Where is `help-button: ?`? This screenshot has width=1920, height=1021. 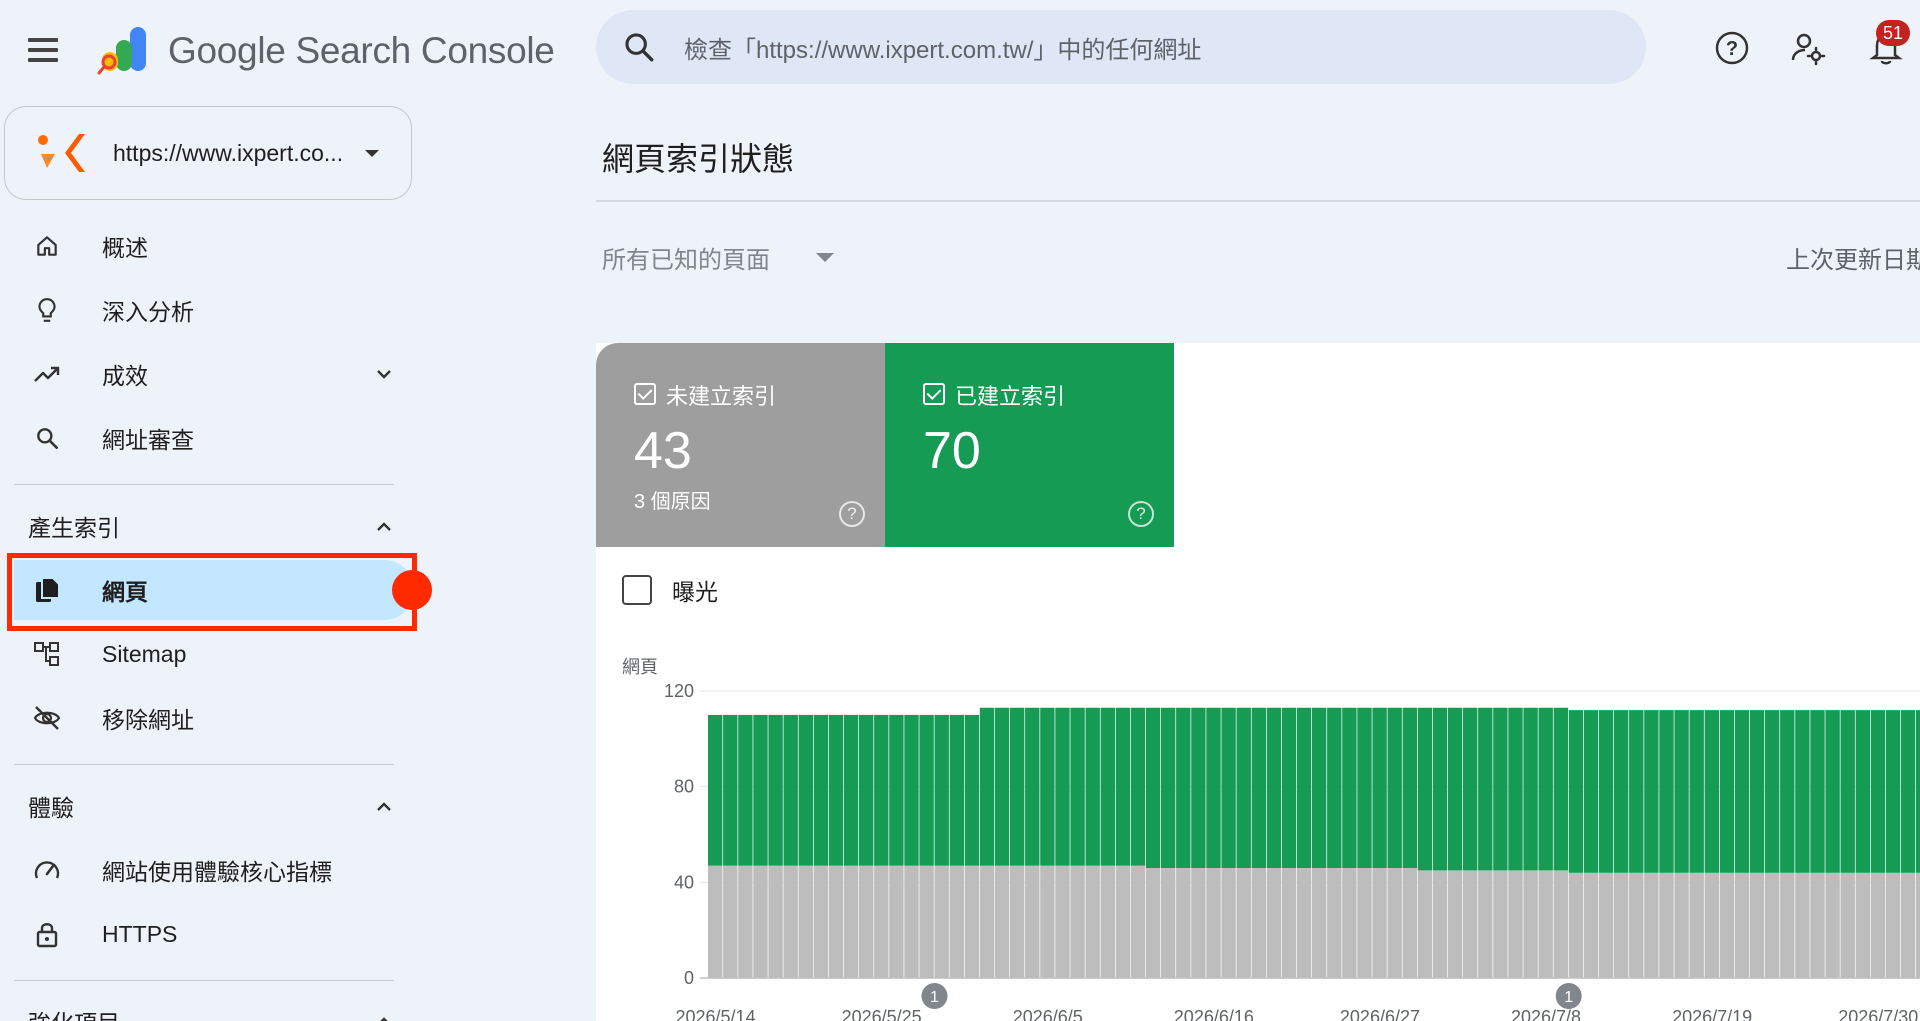 help-button: ? is located at coordinates (1732, 48).